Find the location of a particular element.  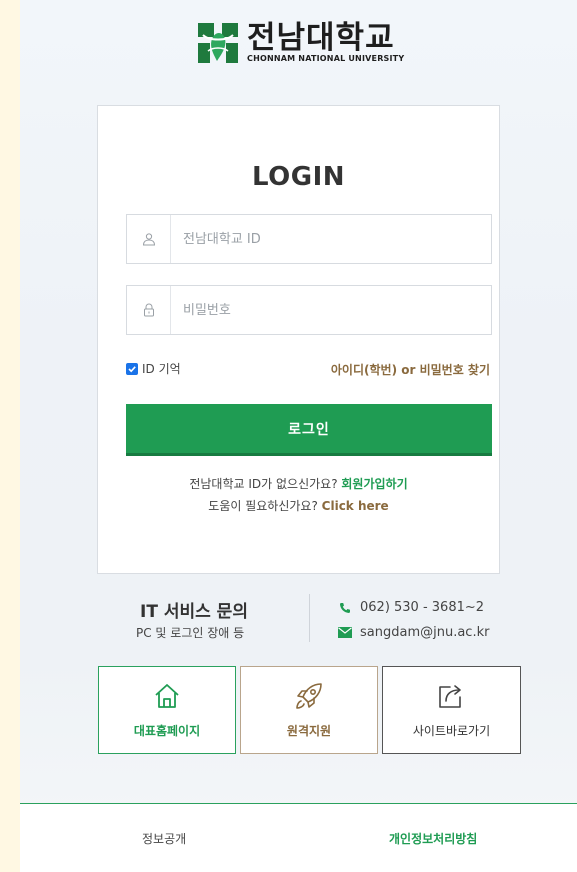

id-input is located at coordinates (331, 239).